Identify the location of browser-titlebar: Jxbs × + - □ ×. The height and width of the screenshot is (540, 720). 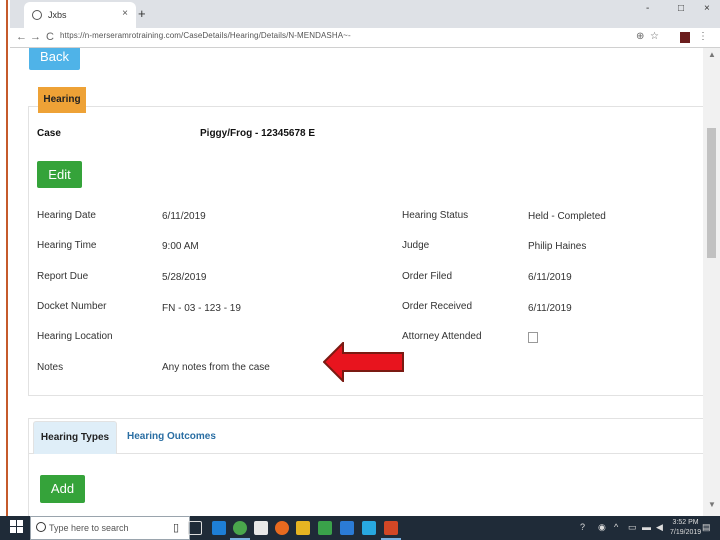
(365, 14).